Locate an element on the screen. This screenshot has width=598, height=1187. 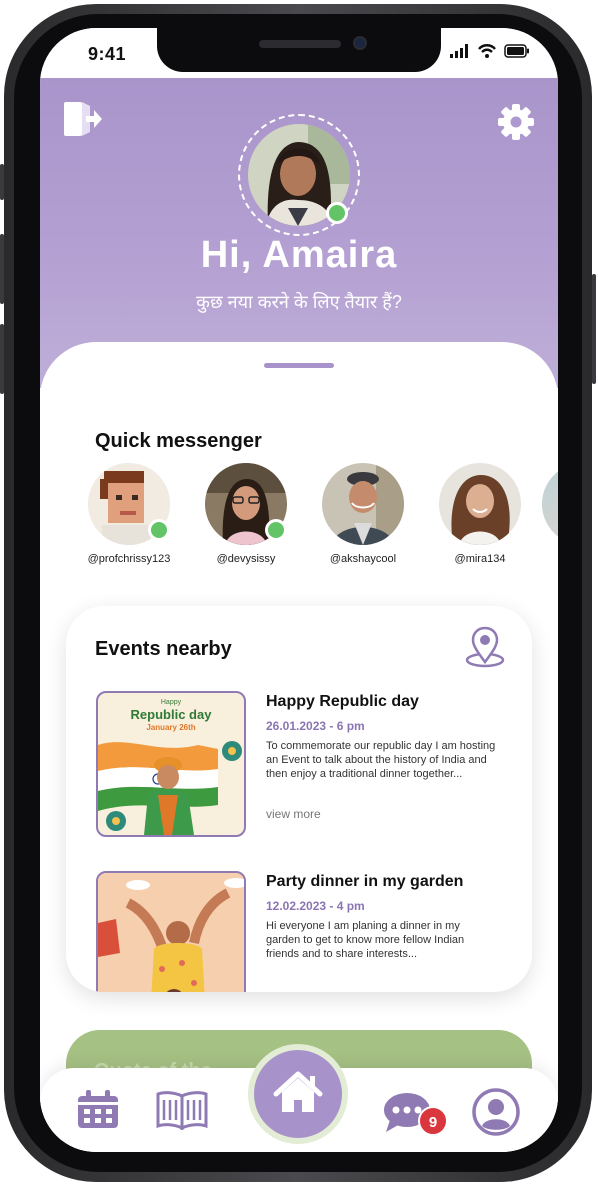
quick-messenger-title: Quick messenger is located at coordinates (178, 441).